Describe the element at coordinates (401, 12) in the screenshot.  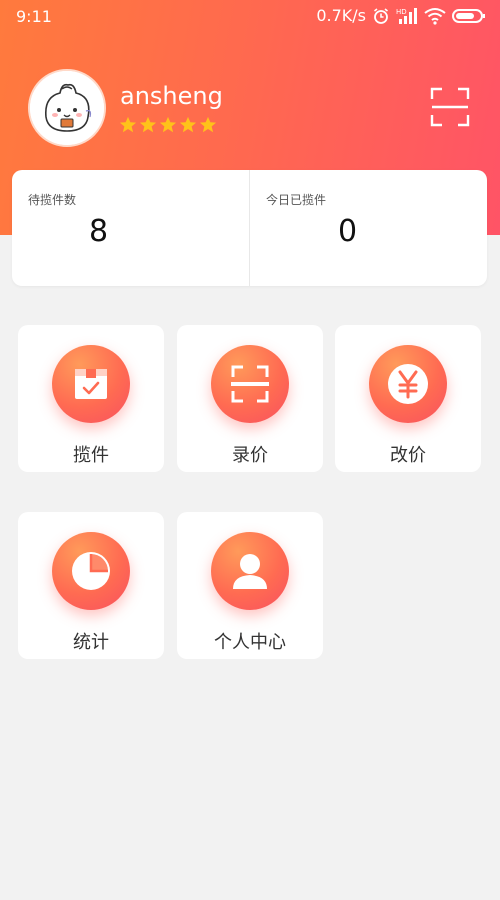
I see `svg-text: HD` at that location.